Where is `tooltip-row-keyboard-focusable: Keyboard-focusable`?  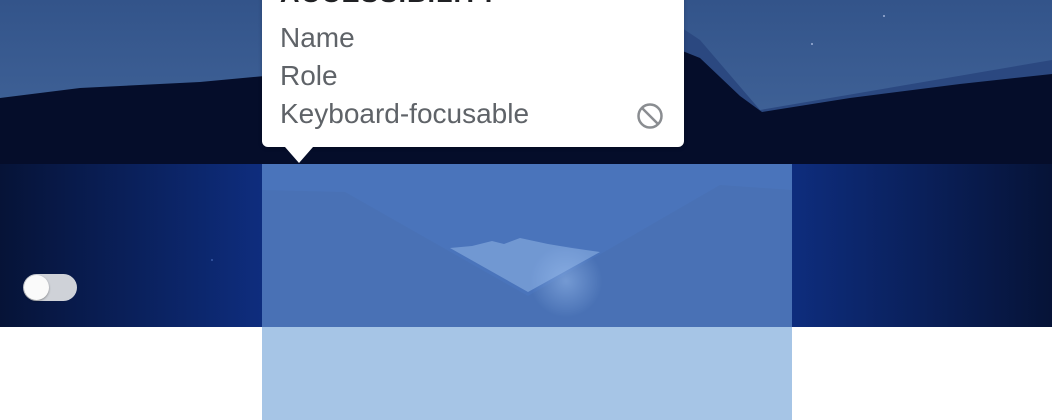
tooltip-row-keyboard-focusable: Keyboard-focusable is located at coordinates (405, 113).